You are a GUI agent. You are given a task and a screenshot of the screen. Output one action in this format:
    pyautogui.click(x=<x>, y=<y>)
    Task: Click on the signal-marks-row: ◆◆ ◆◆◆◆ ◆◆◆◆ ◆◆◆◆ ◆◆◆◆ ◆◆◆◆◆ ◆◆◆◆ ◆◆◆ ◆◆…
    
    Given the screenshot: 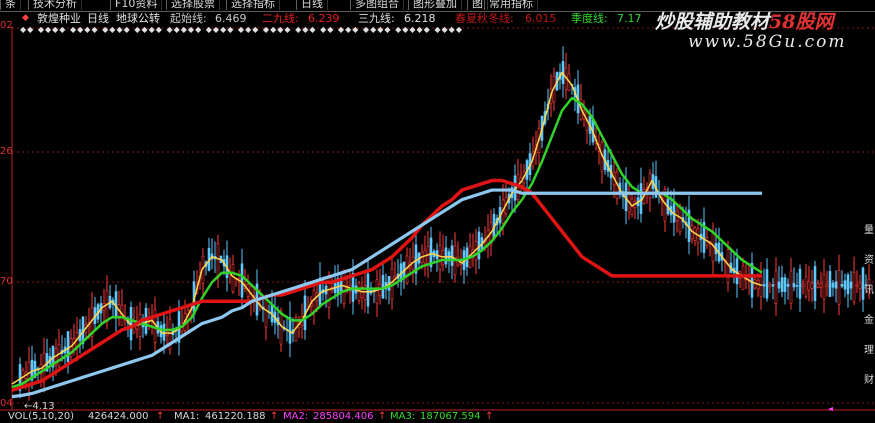 What is the action you would take?
    pyautogui.click(x=241, y=29)
    